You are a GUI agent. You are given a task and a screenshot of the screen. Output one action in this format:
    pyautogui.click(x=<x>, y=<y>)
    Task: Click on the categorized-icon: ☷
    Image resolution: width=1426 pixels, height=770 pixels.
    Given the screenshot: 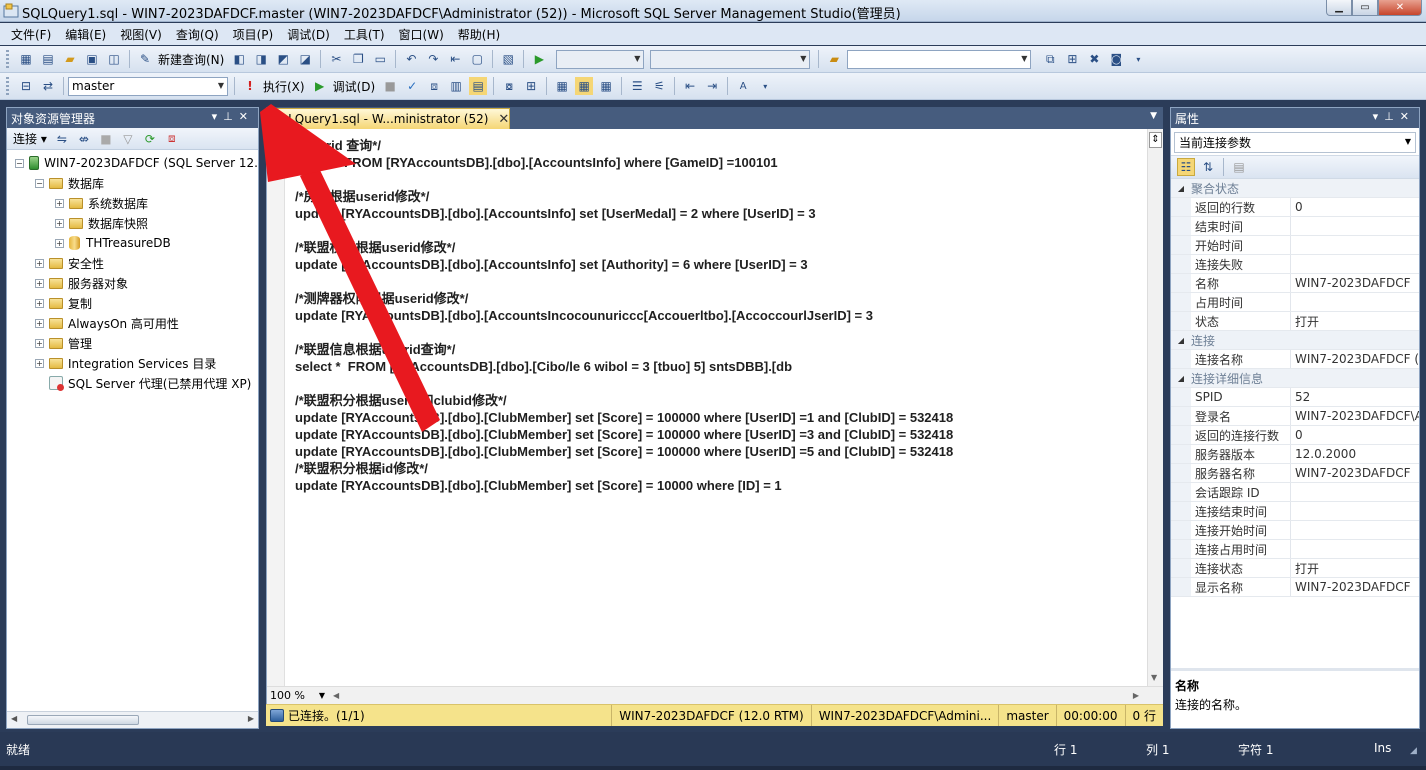 What is the action you would take?
    pyautogui.click(x=1186, y=167)
    